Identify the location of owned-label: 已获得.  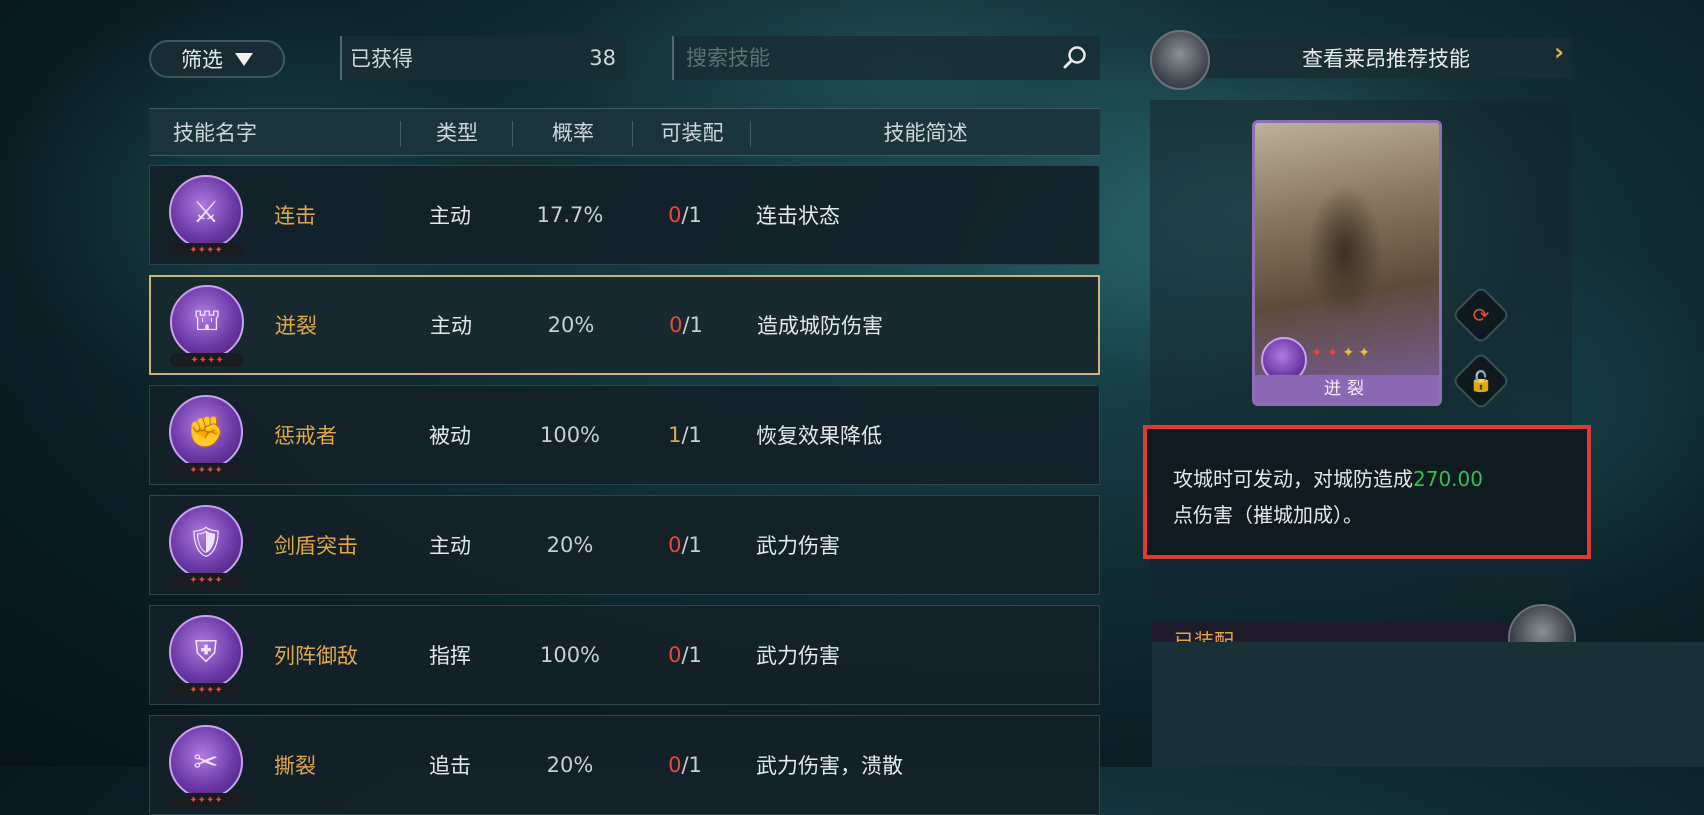
(381, 59).